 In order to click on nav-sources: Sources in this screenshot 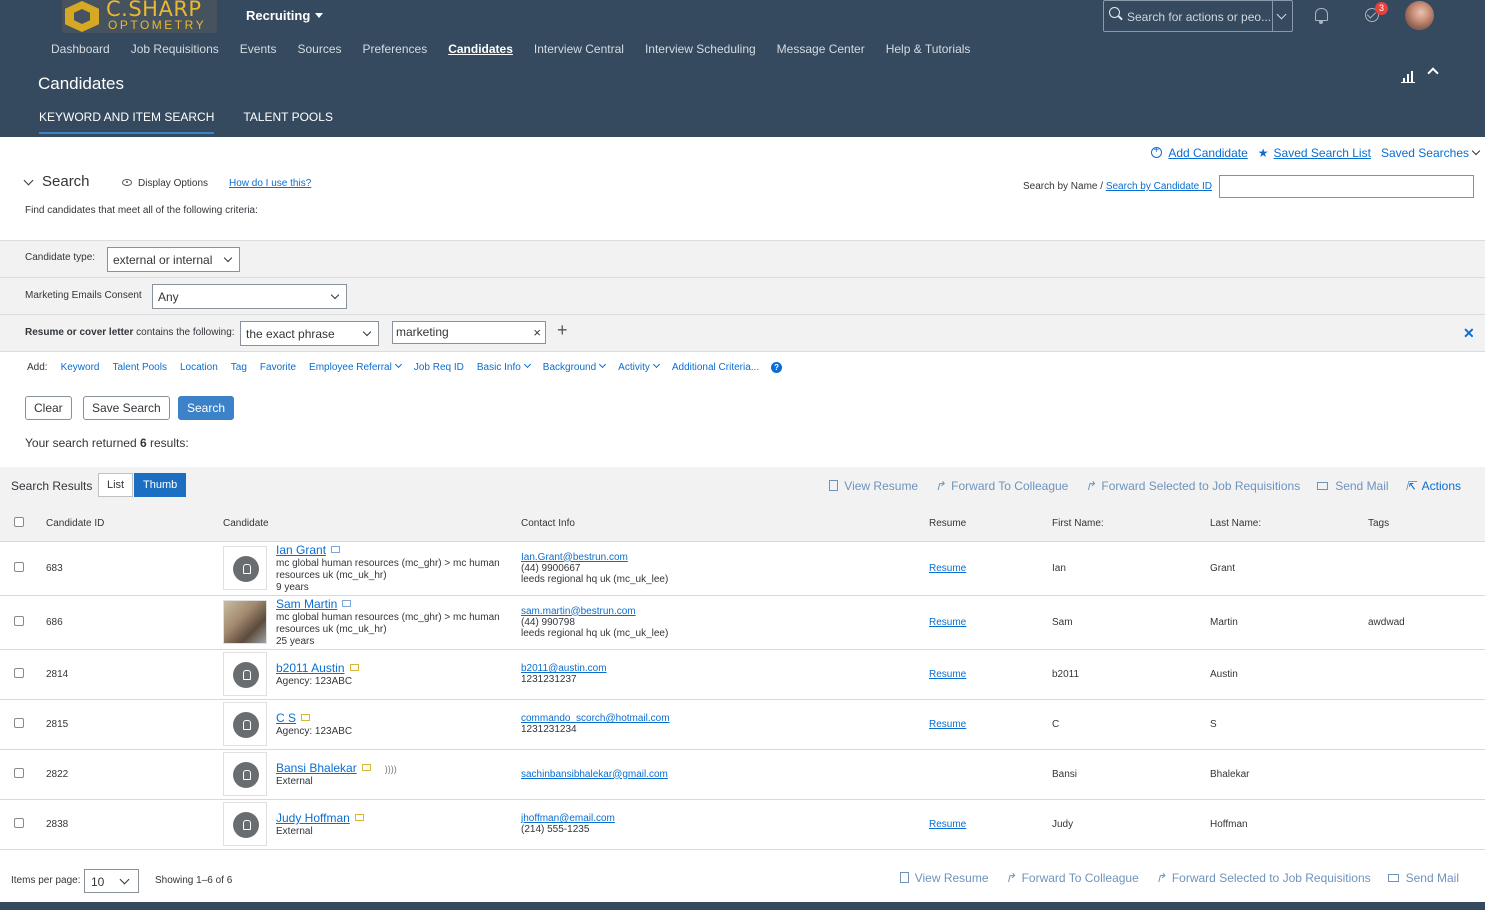, I will do `click(319, 49)`.